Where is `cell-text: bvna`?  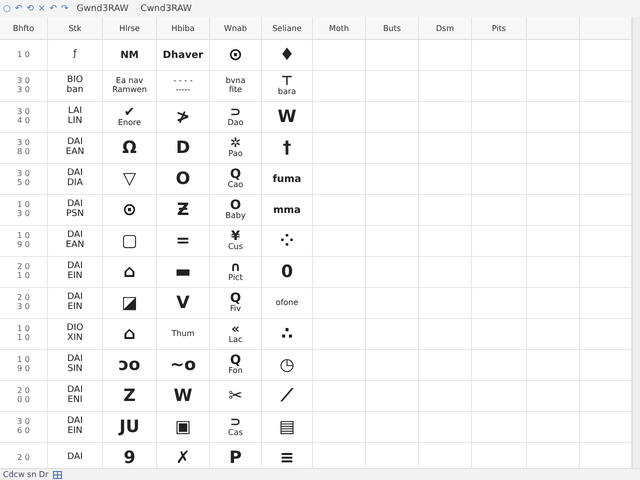 cell-text: bvna is located at coordinates (236, 81).